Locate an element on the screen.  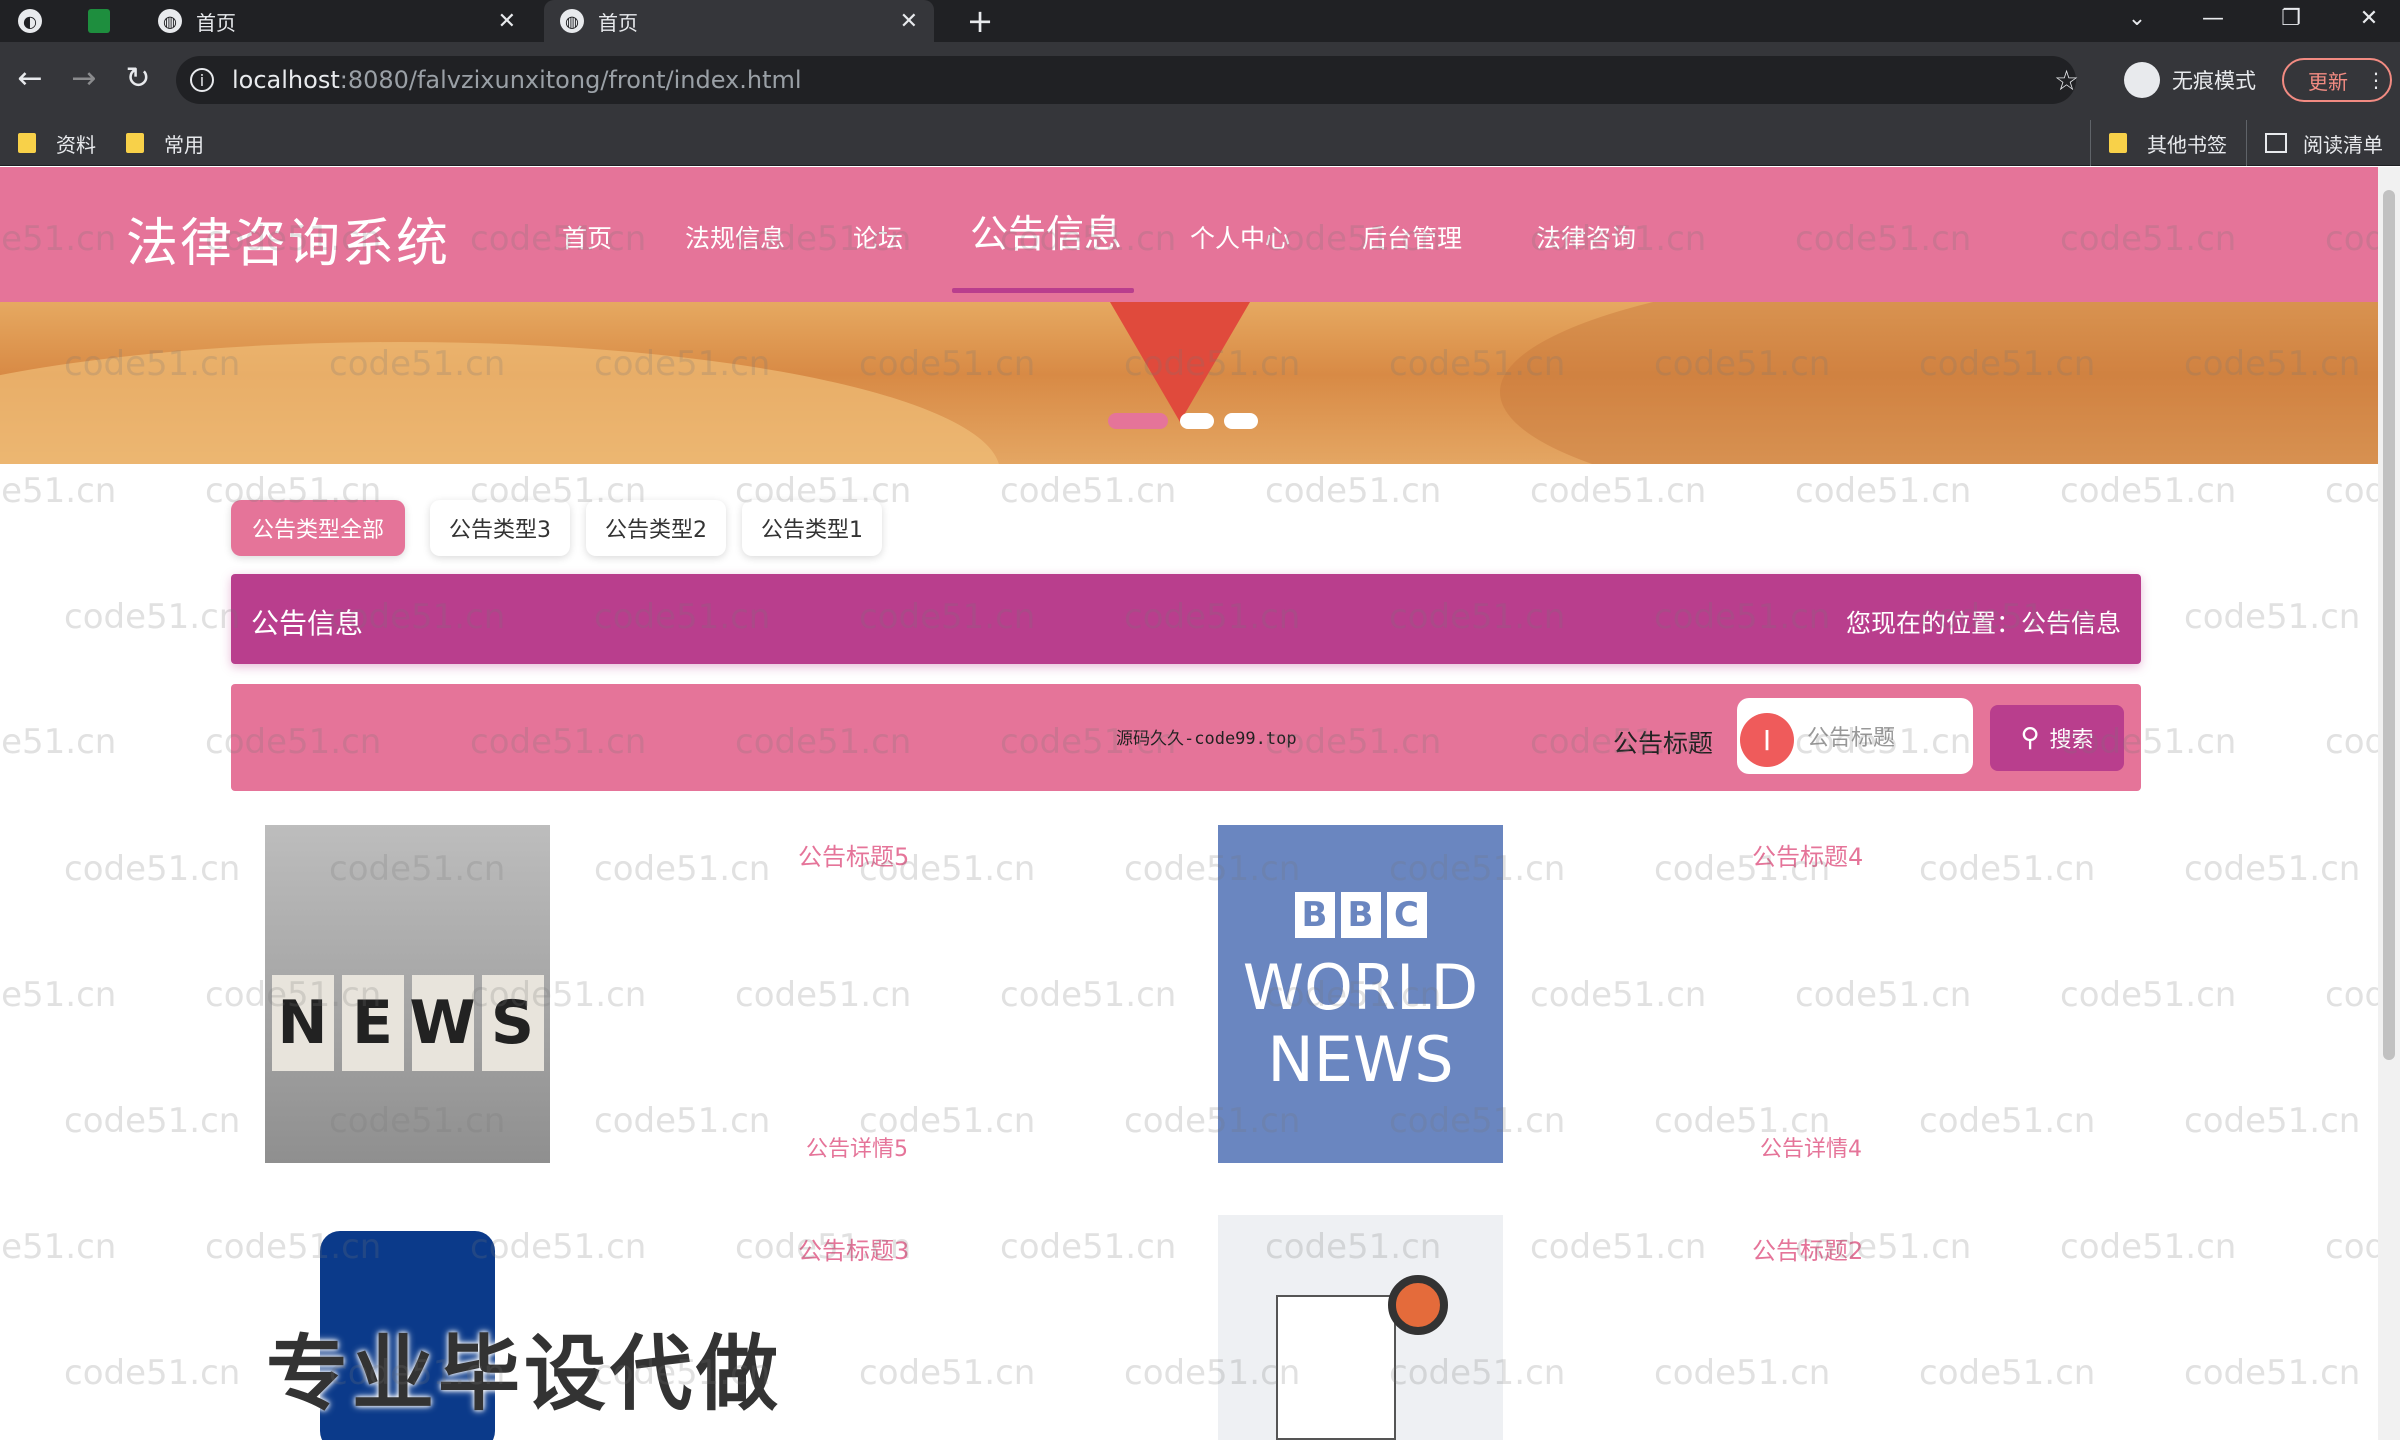
other-bookmarks-label: 其他书签 is located at coordinates (2187, 144).